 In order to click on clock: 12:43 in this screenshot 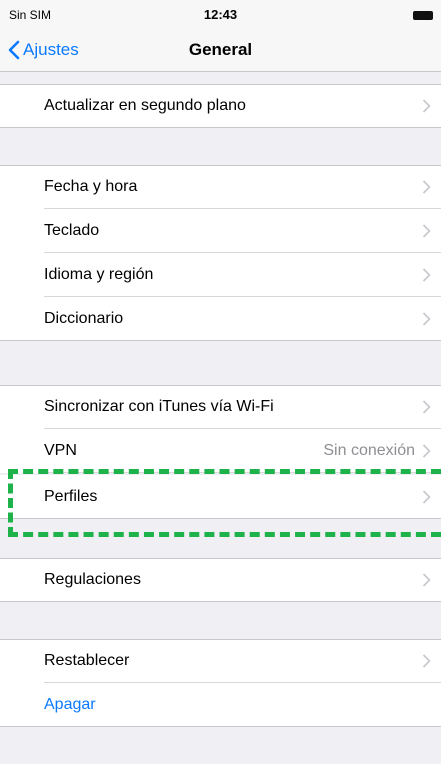, I will do `click(220, 14)`.